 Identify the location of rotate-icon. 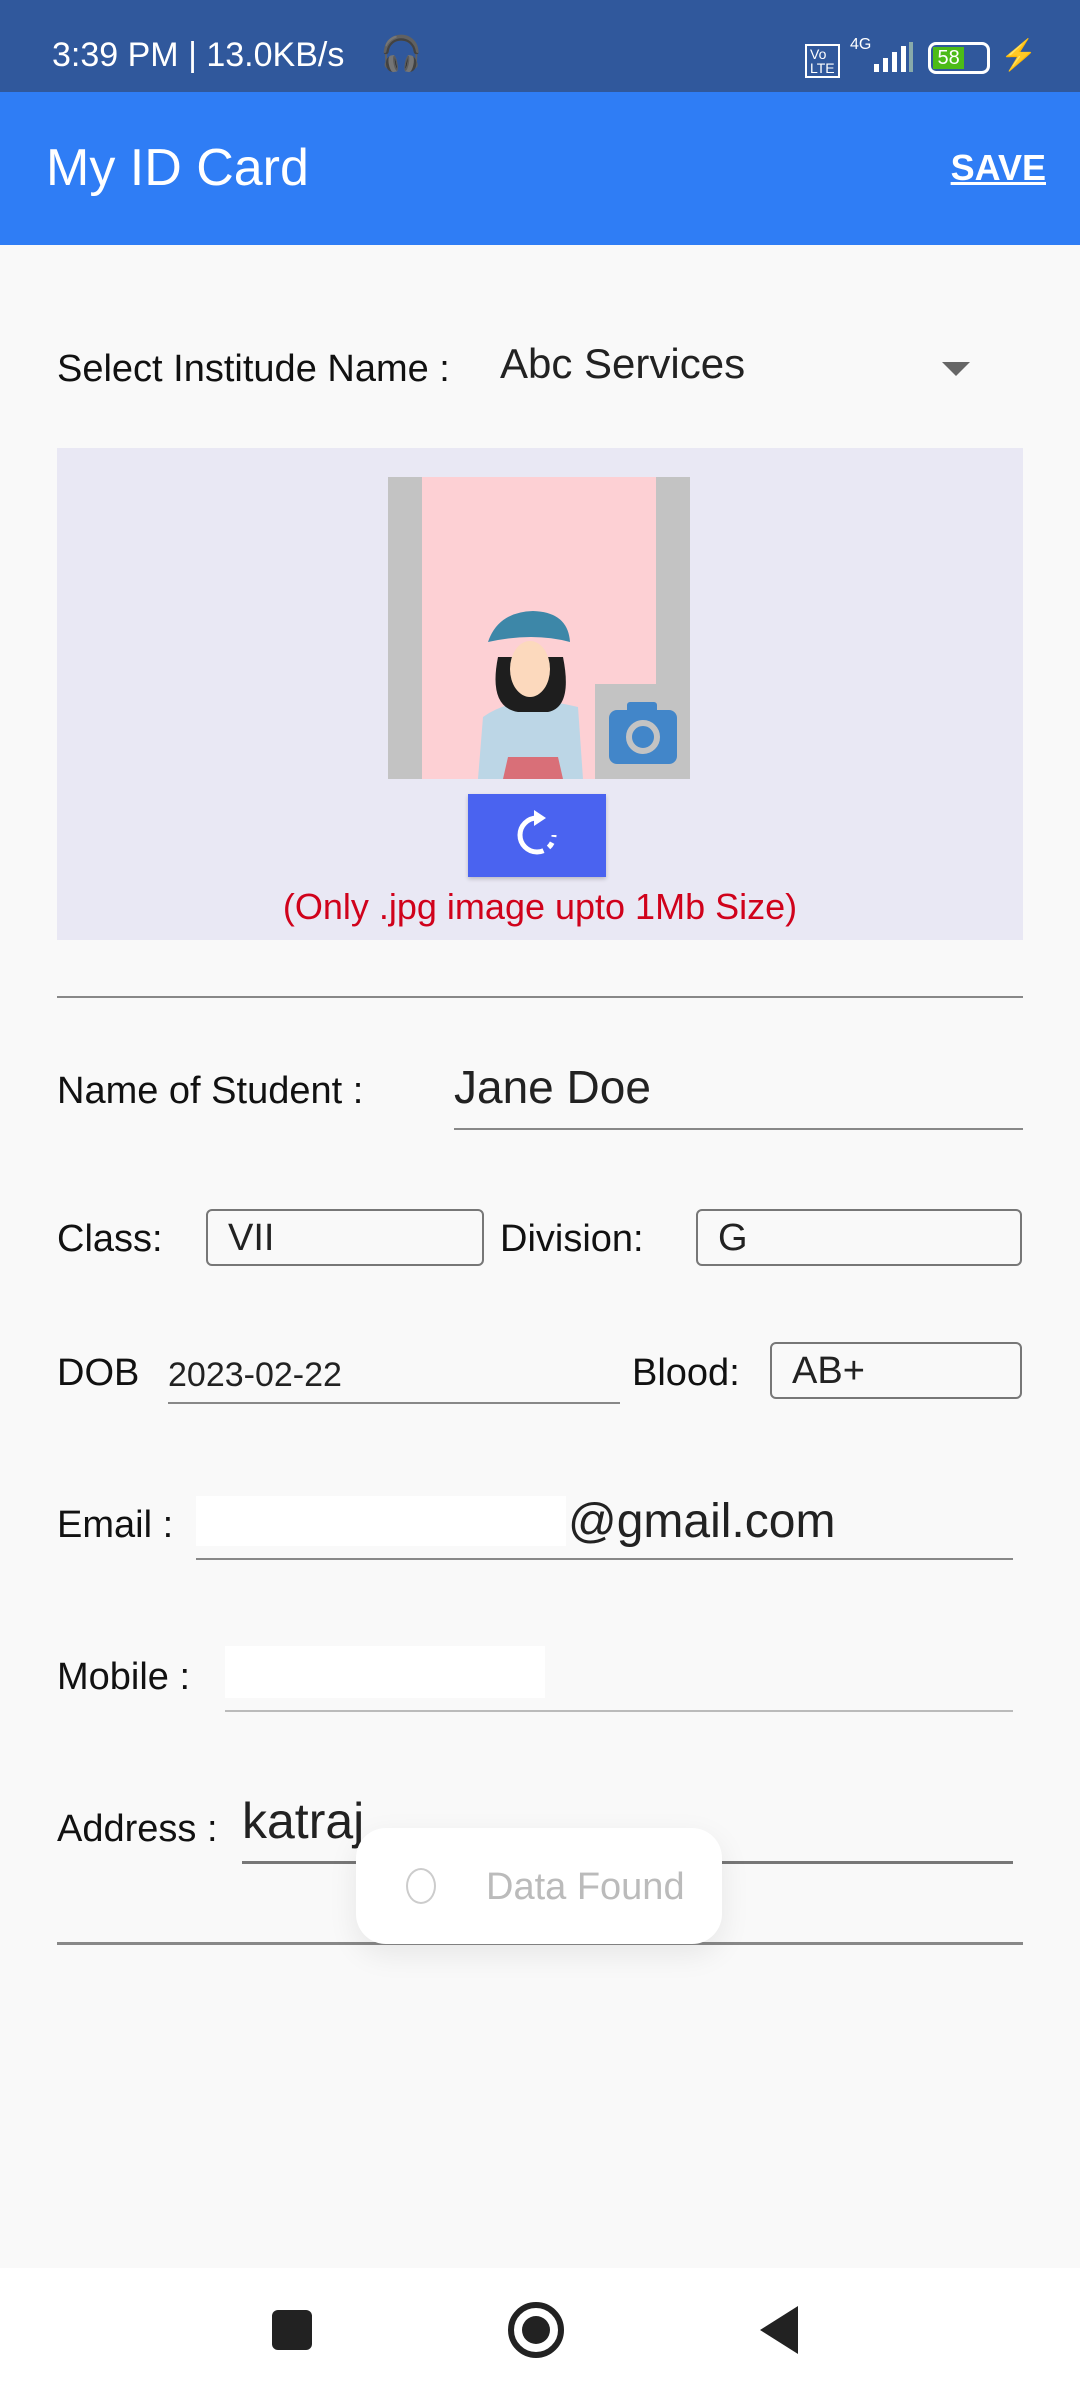
(537, 832).